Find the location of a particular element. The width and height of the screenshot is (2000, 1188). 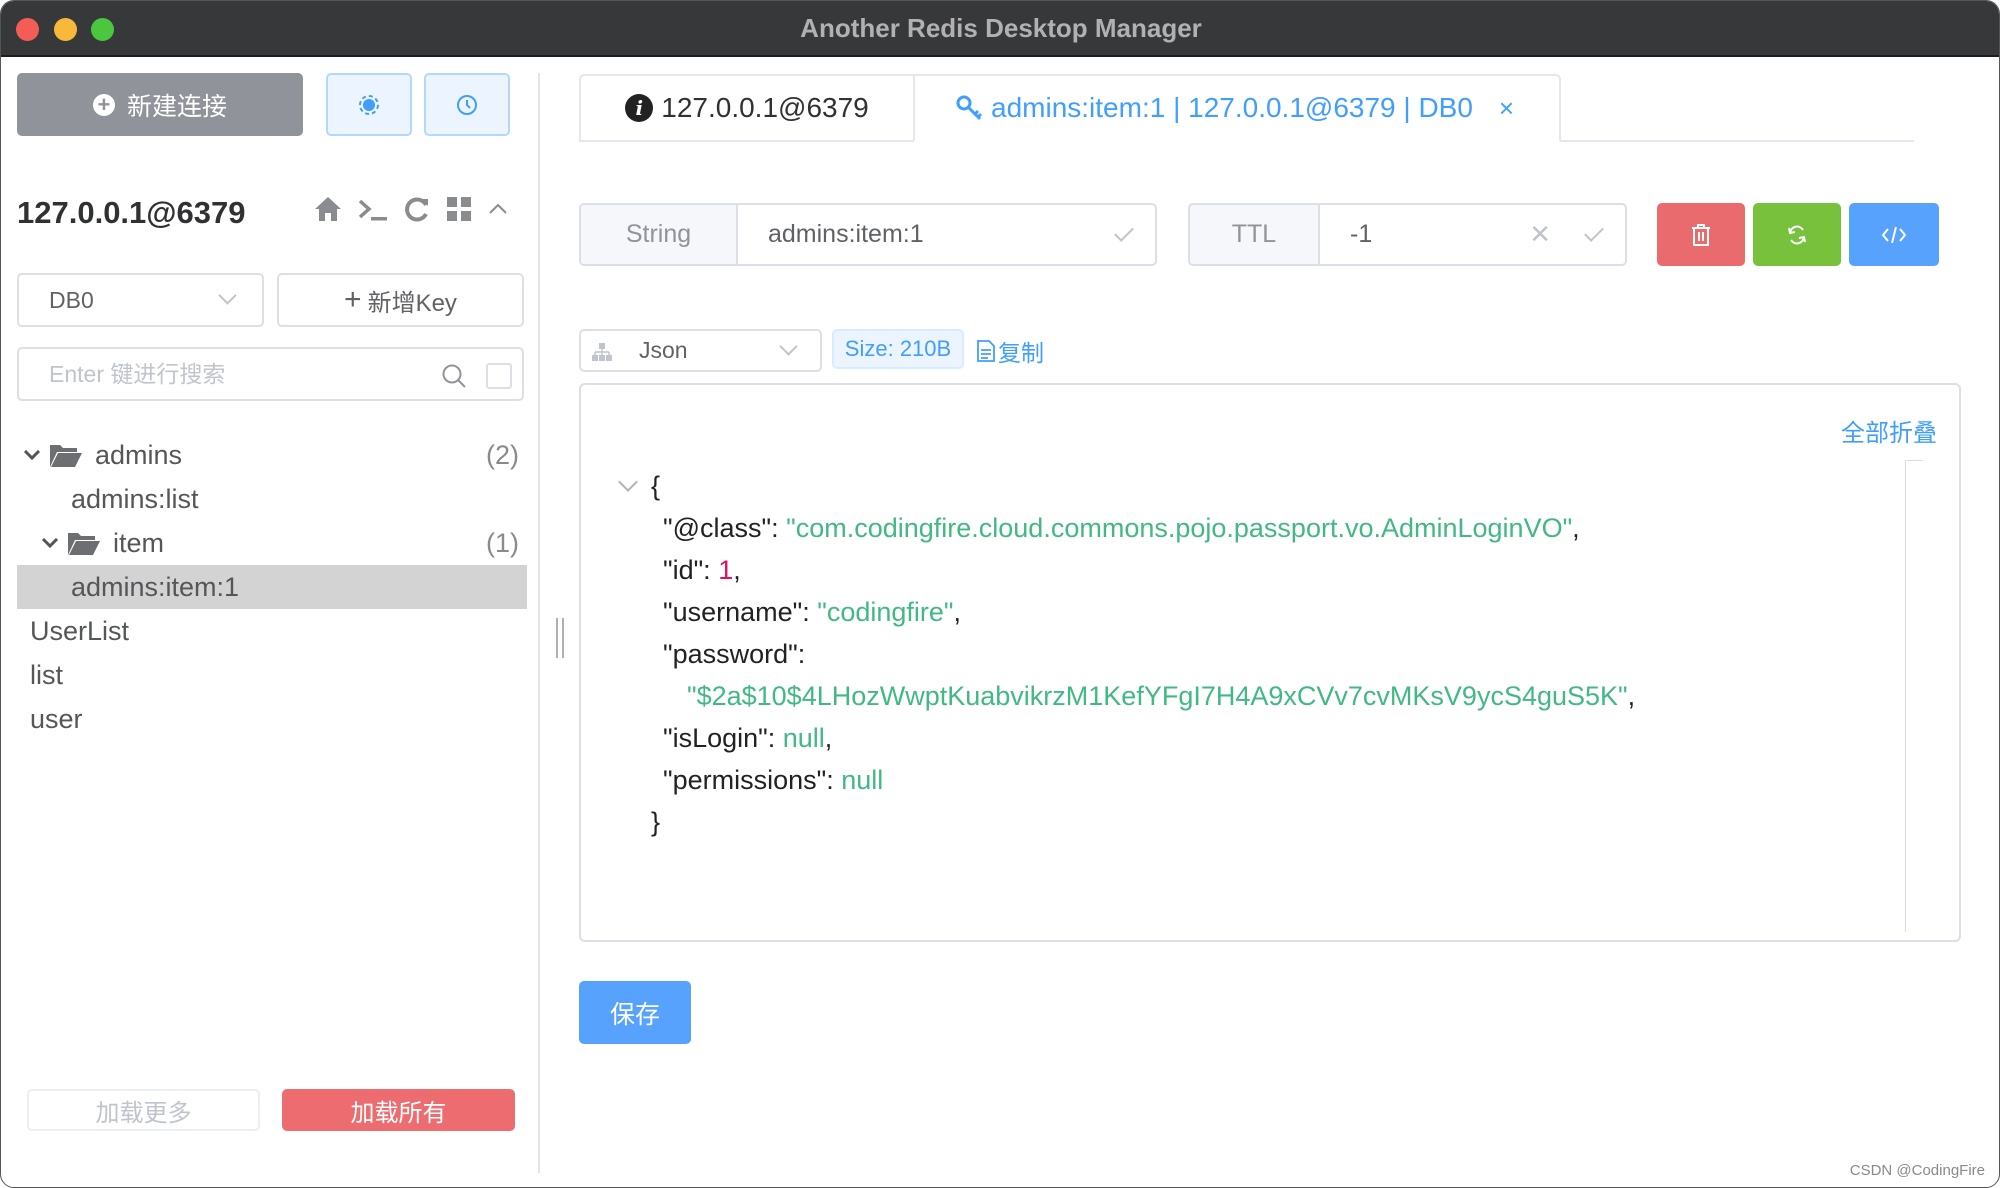

dump-command-button is located at coordinates (1894, 234).